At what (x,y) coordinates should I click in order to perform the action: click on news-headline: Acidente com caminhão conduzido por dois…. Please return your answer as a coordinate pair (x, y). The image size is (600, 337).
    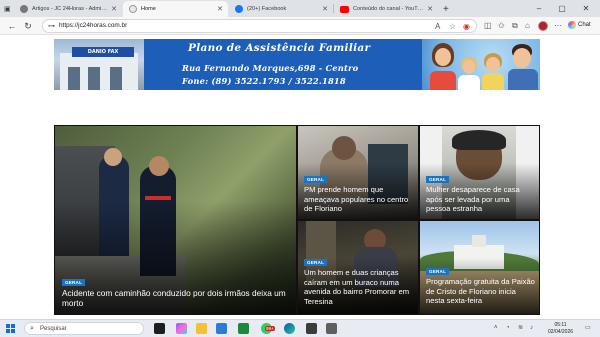
    Looking at the image, I should click on (176, 298).